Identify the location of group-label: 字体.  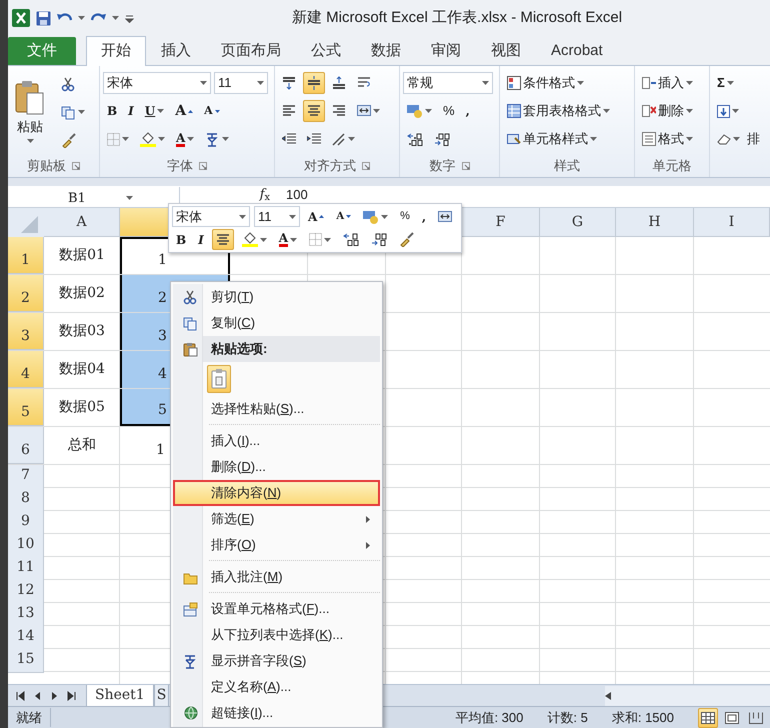
(180, 166).